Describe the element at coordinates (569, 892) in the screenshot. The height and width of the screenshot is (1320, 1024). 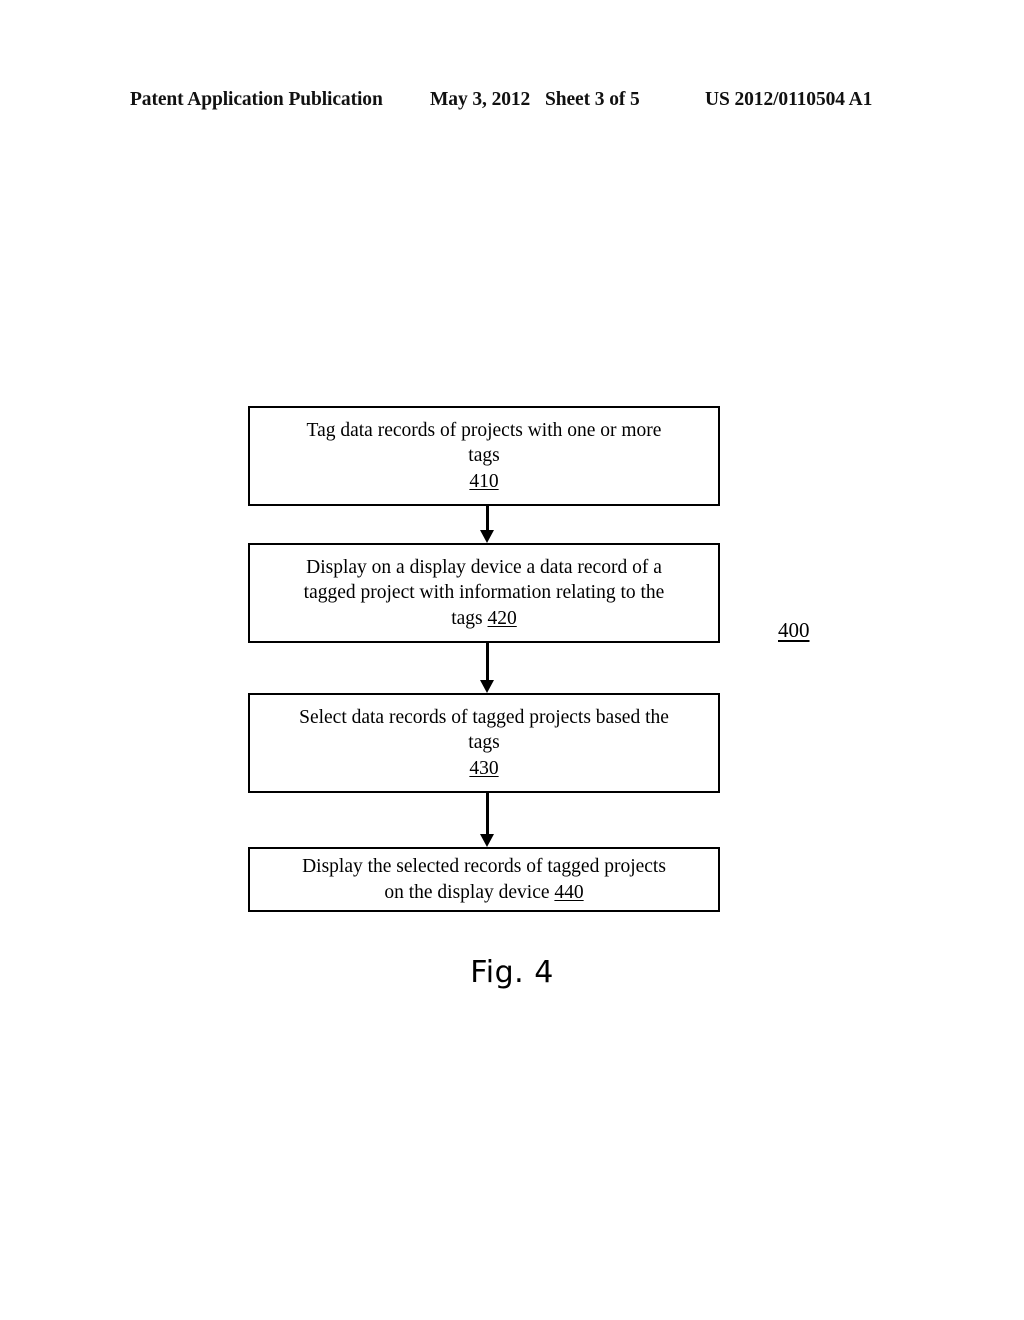
I see `flowchart-step-440-number: 440` at that location.